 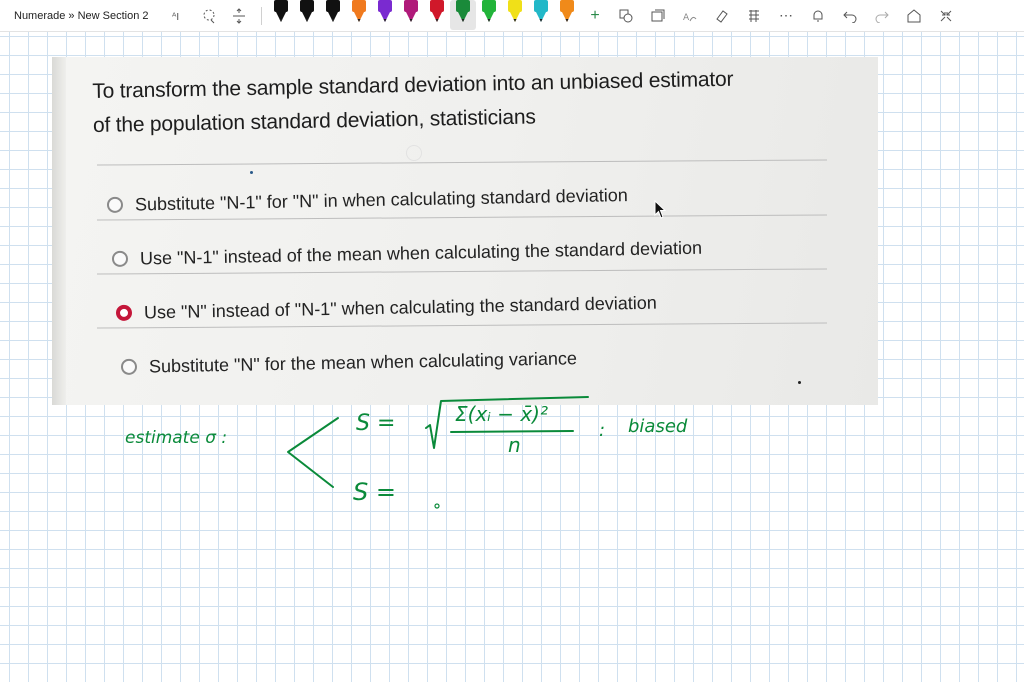 What do you see at coordinates (514, 445) in the screenshot?
I see `denominator-n: n` at bounding box center [514, 445].